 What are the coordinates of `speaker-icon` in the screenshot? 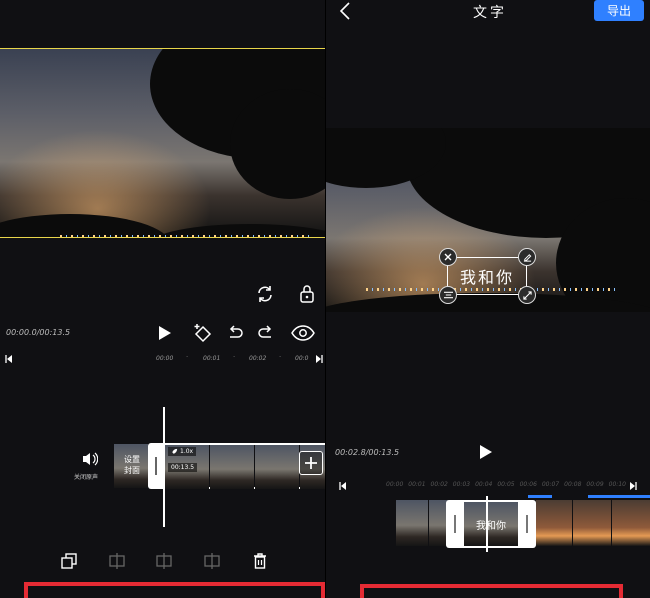 It's located at (90, 459).